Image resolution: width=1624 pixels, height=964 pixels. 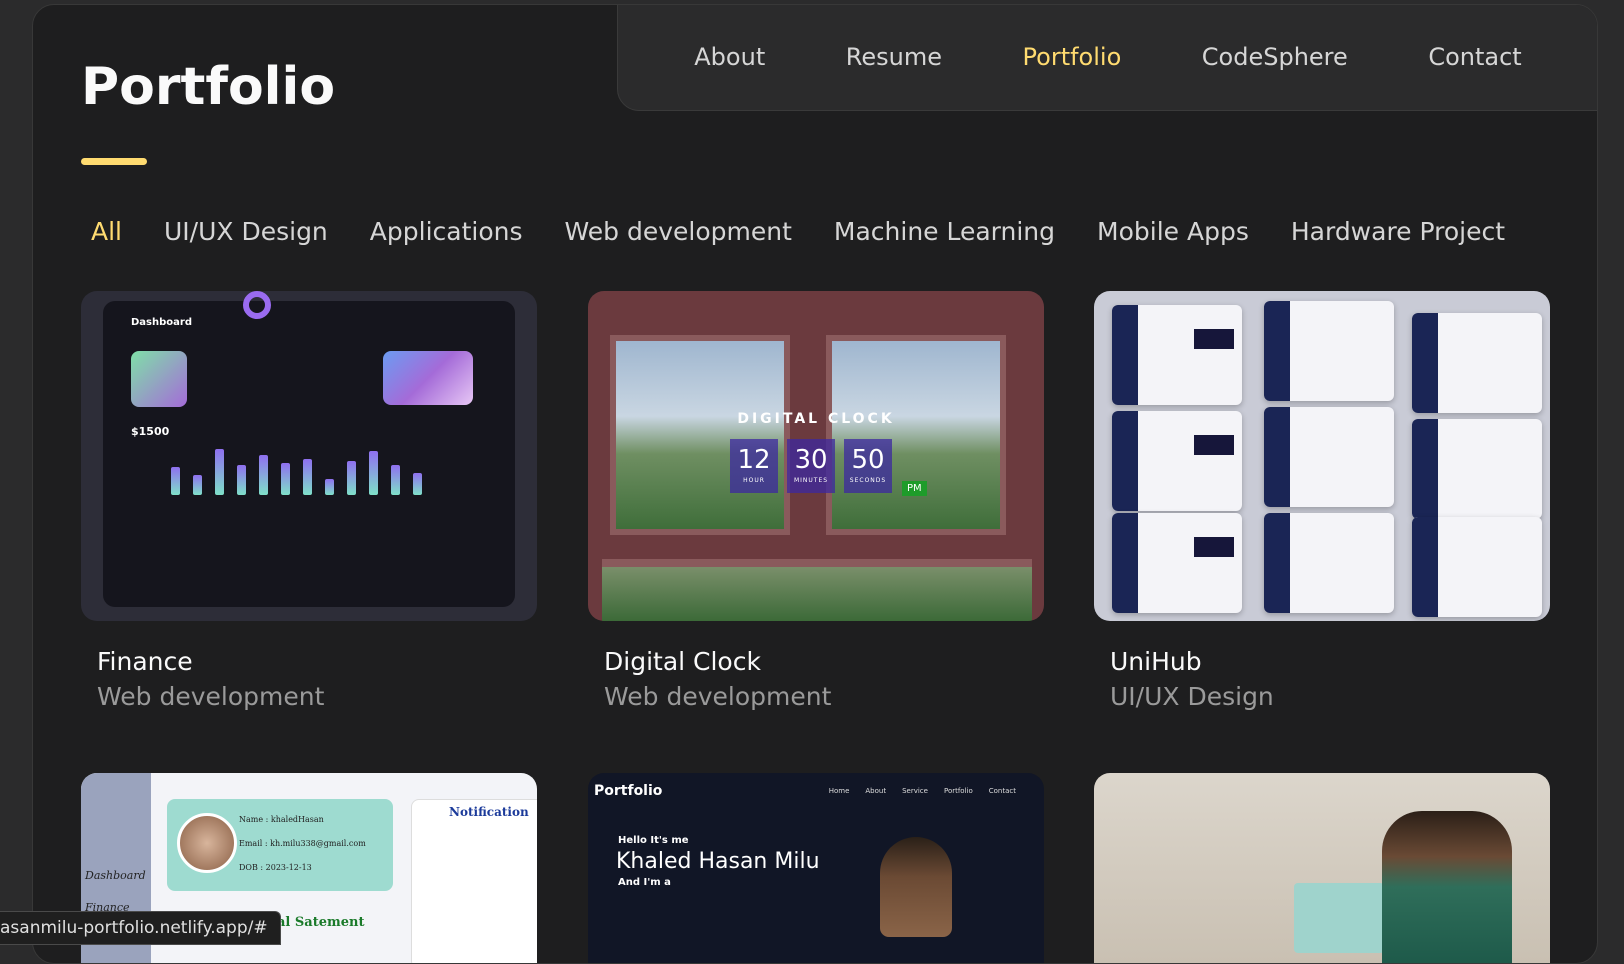 I want to click on project-title: Digital Clock, so click(x=824, y=661).